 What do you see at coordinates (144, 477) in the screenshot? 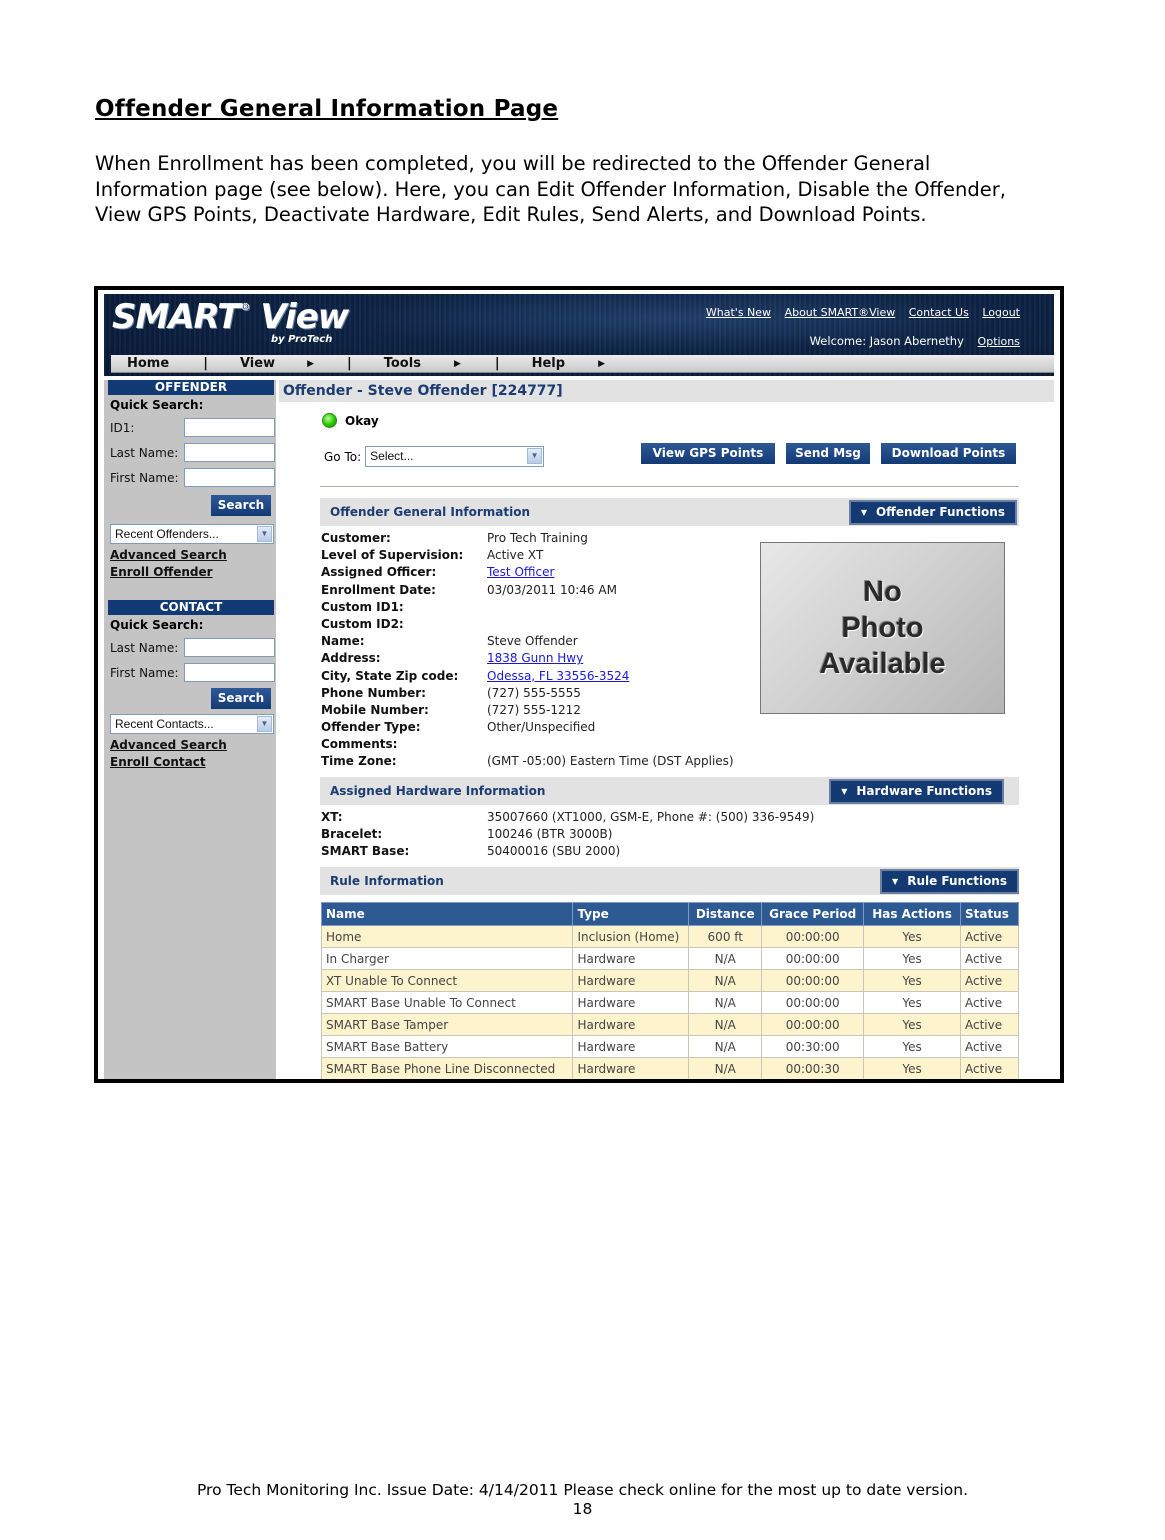
I see `offender-first-name-label: First Name:` at bounding box center [144, 477].